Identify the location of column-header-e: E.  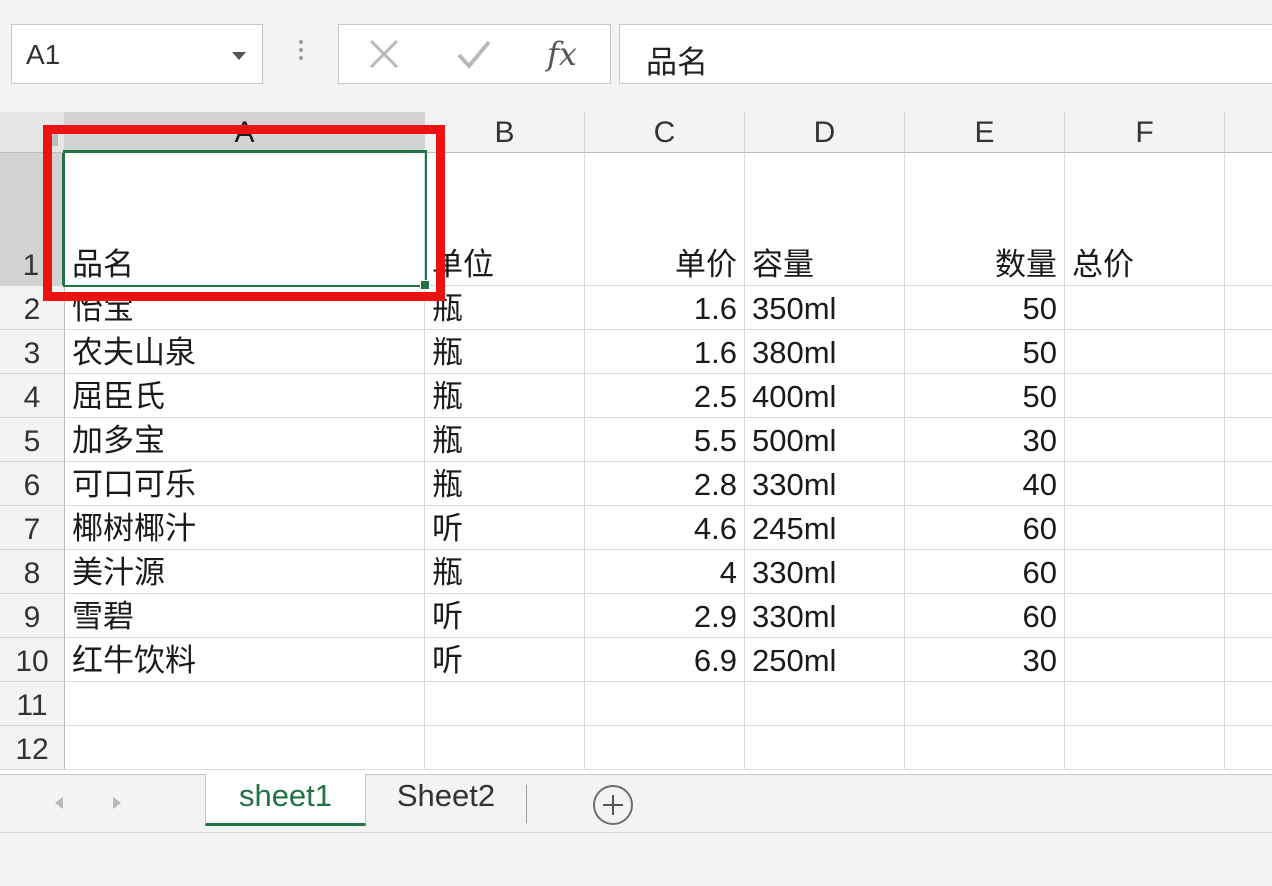
(985, 132).